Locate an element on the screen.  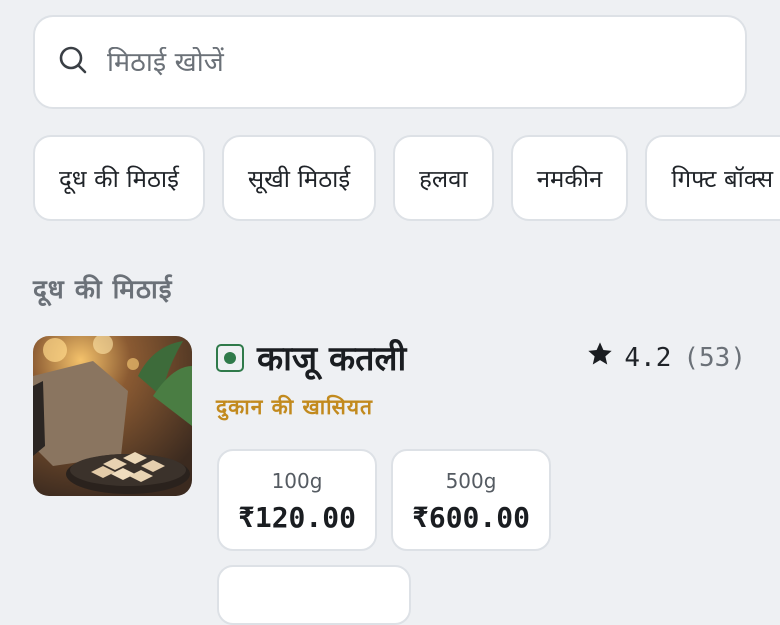
category-chip-halwa: हलवा is located at coordinates (443, 178).